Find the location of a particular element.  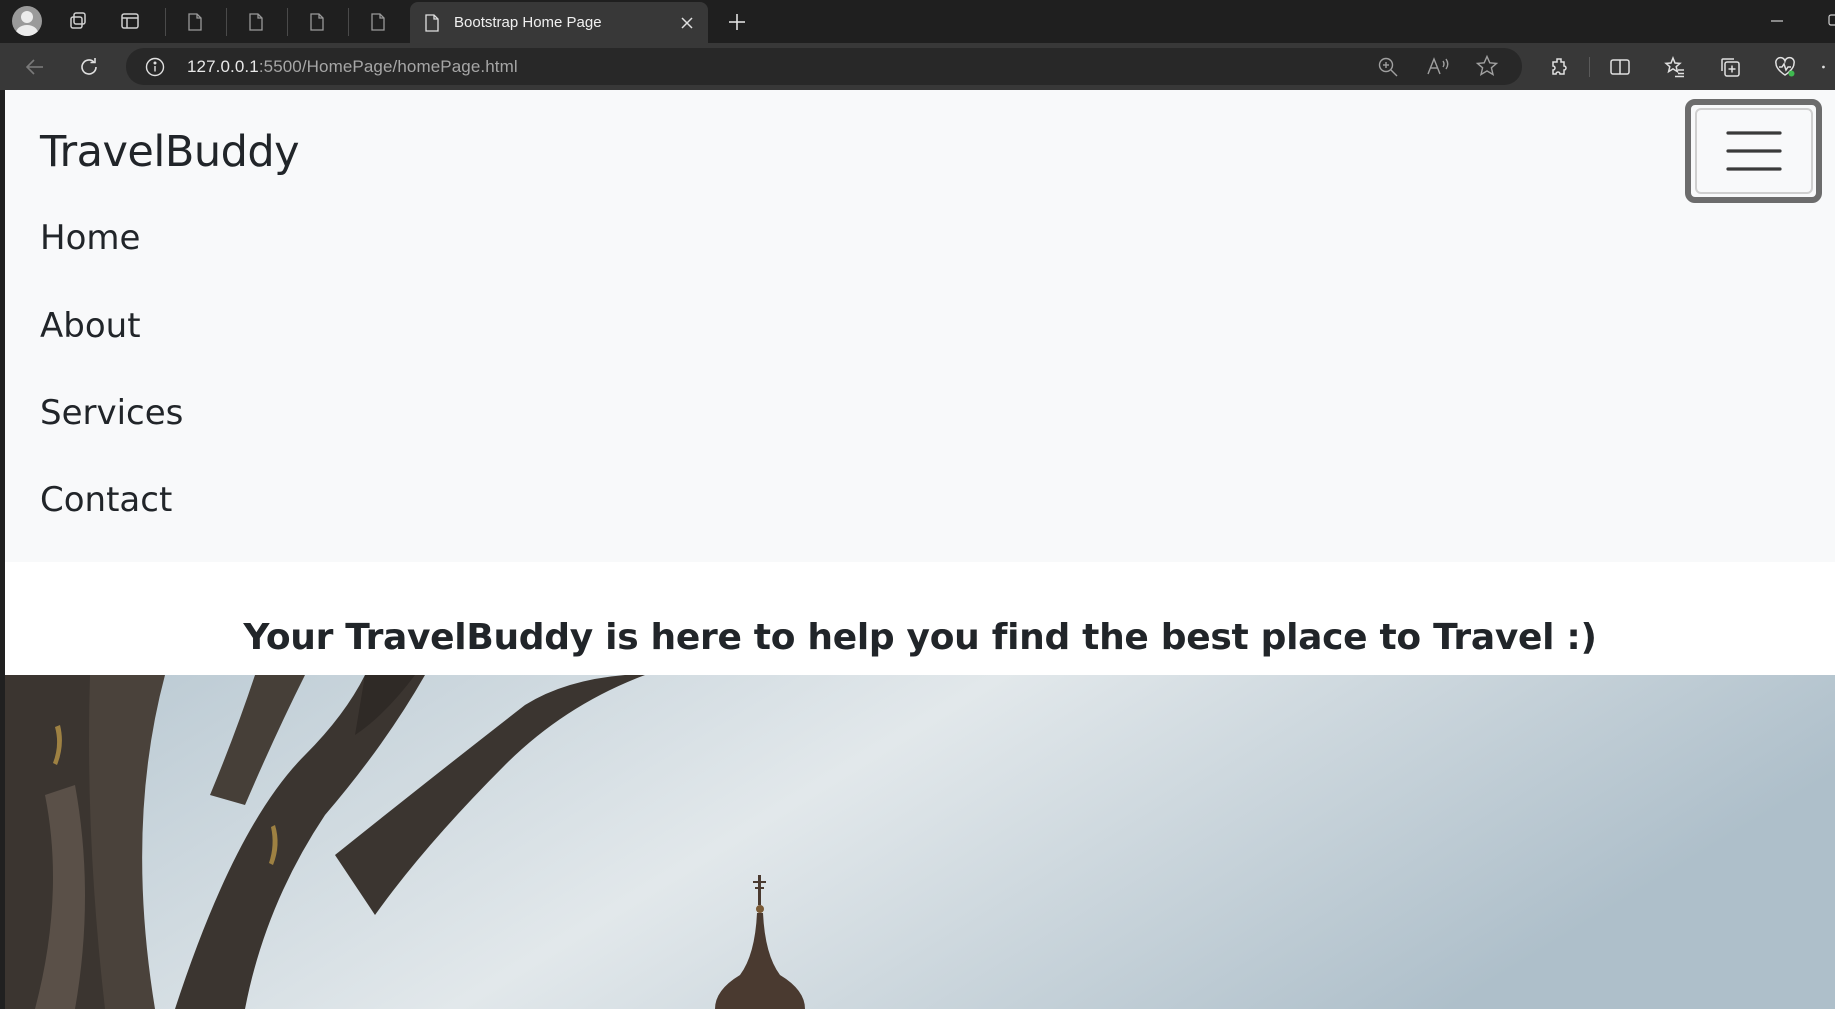

navbar-brand: TravelBuddy is located at coordinates (170, 152).